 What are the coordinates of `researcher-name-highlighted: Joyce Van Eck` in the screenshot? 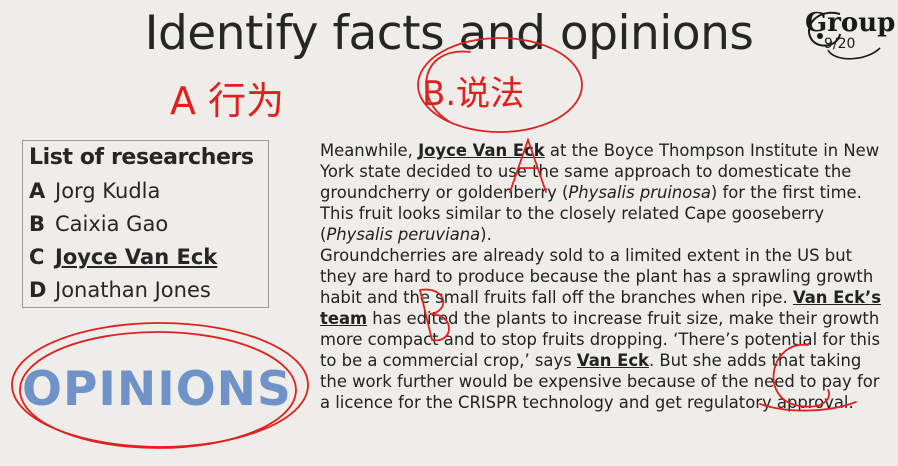 It's located at (136, 257).